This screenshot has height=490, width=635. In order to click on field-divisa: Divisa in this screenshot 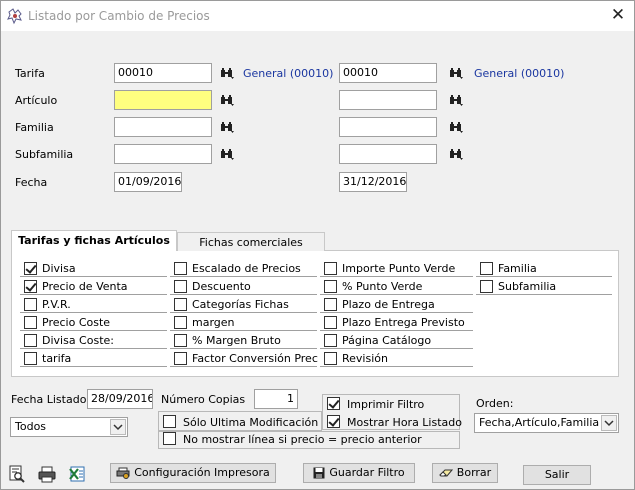, I will do `click(93, 268)`.